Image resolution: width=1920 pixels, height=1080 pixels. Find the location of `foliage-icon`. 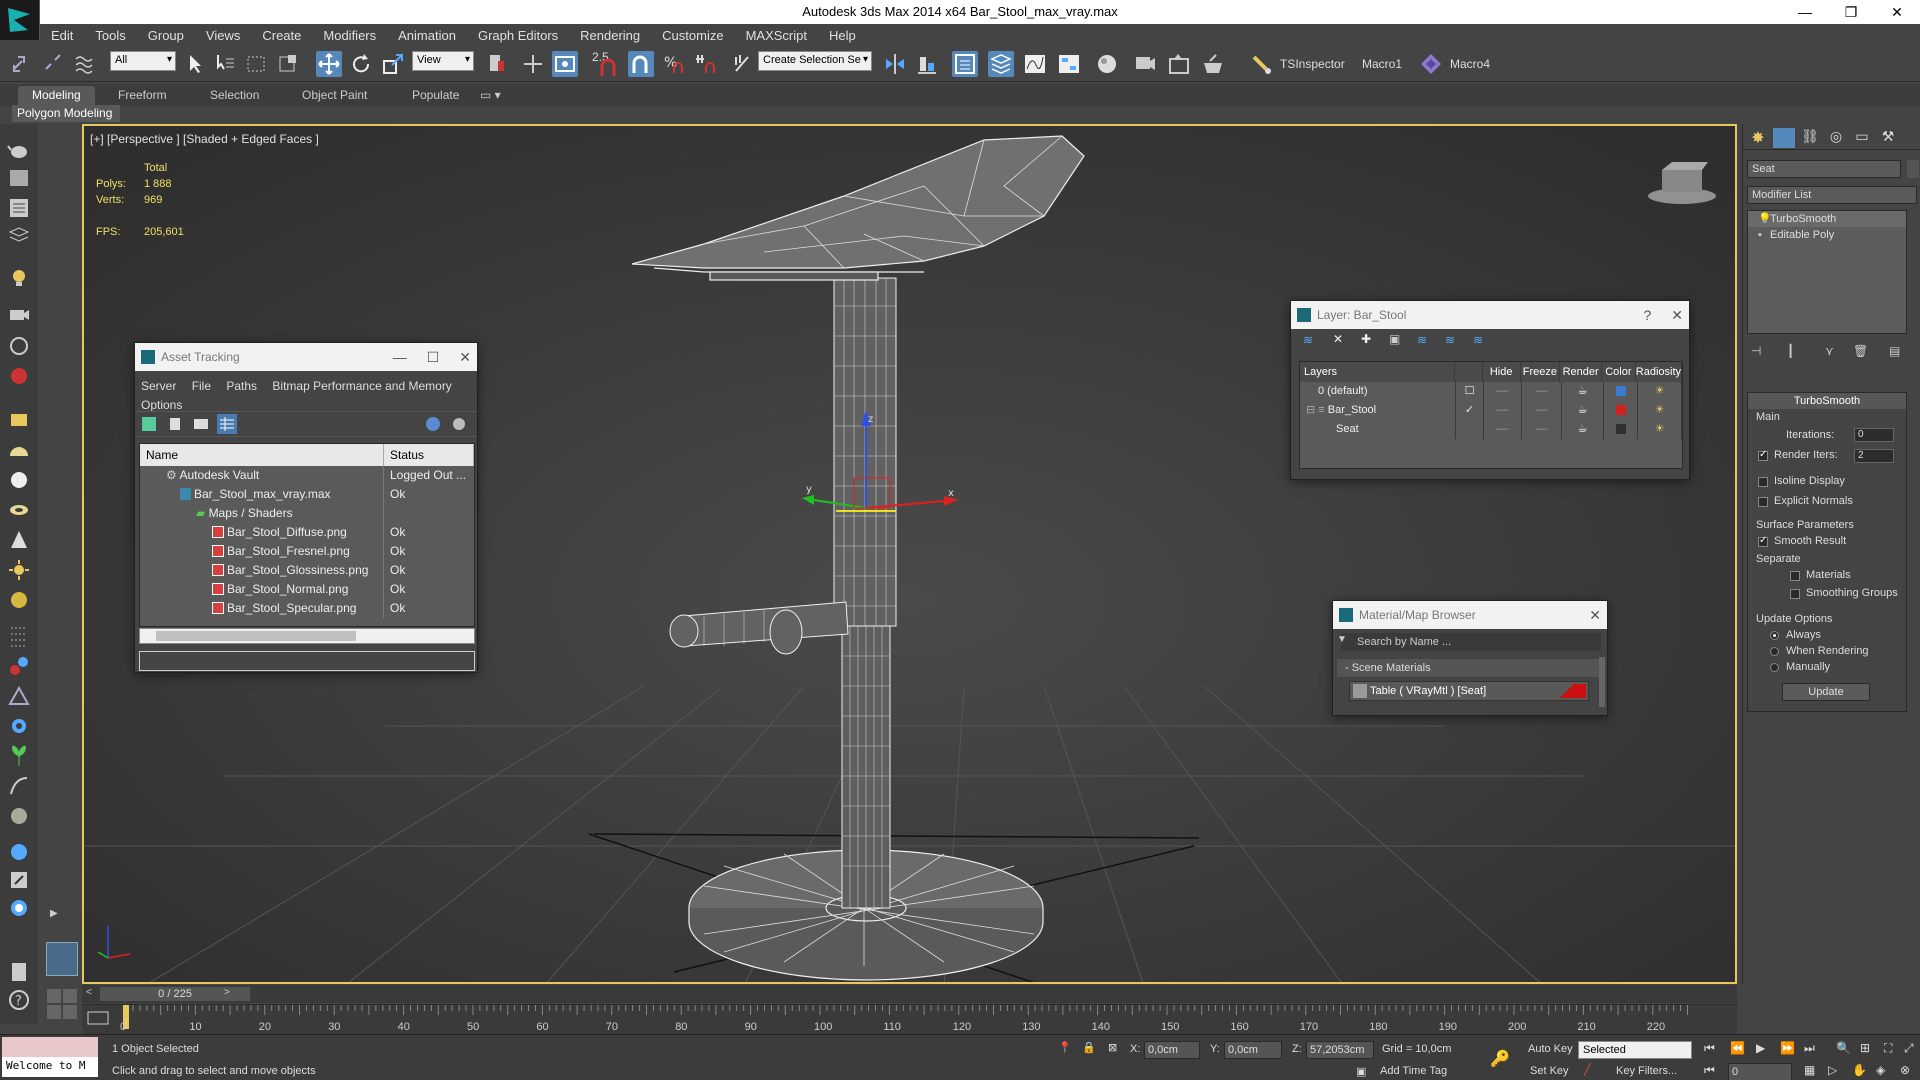

foliage-icon is located at coordinates (19, 756).